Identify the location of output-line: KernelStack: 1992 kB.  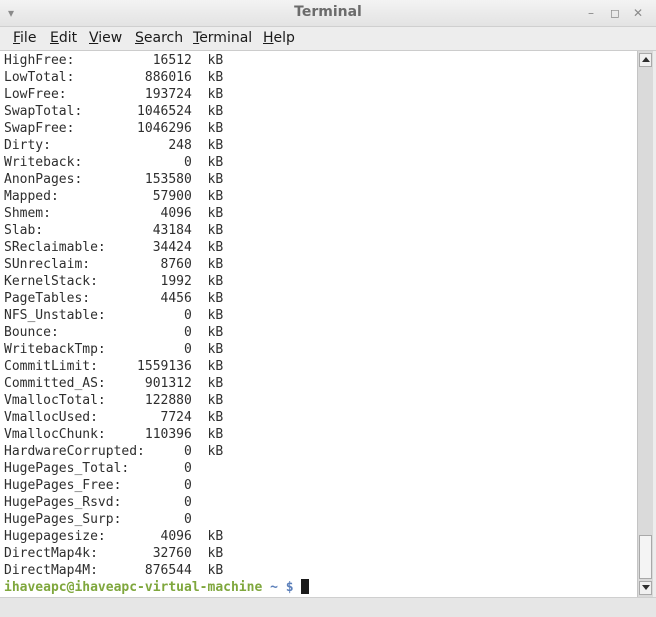
(114, 281).